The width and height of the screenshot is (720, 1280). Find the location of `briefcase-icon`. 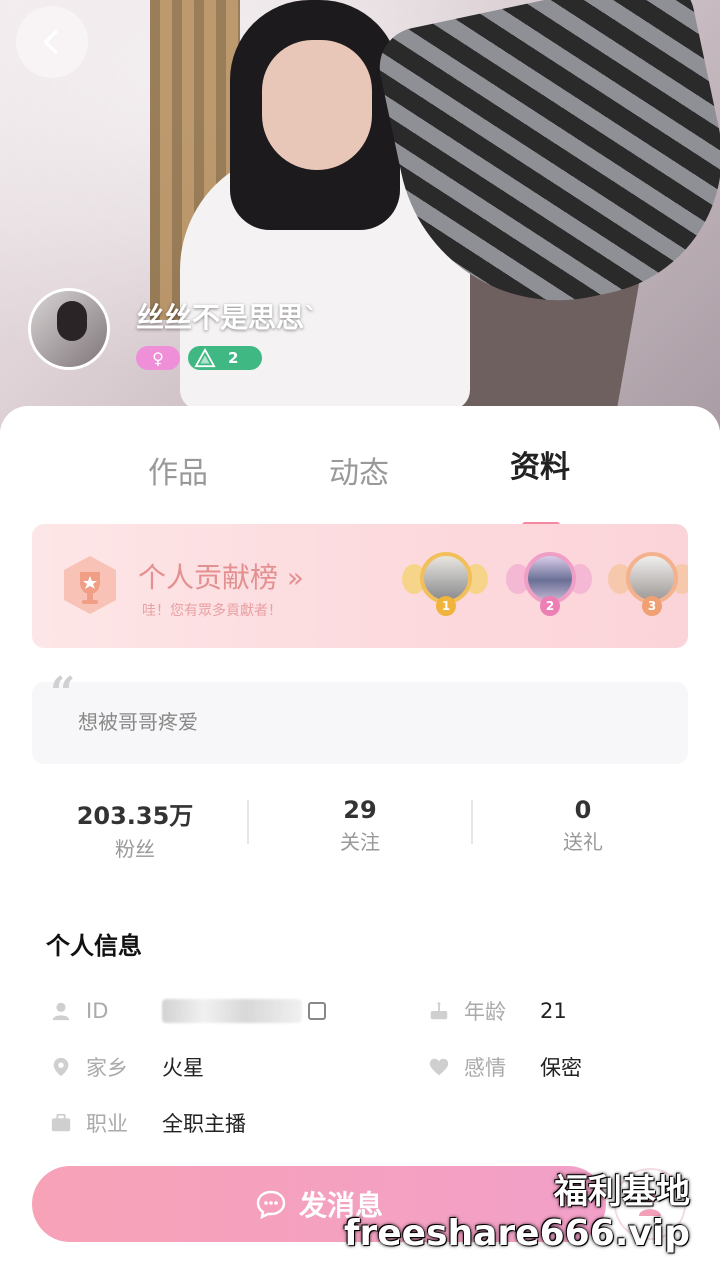

briefcase-icon is located at coordinates (61, 1123).